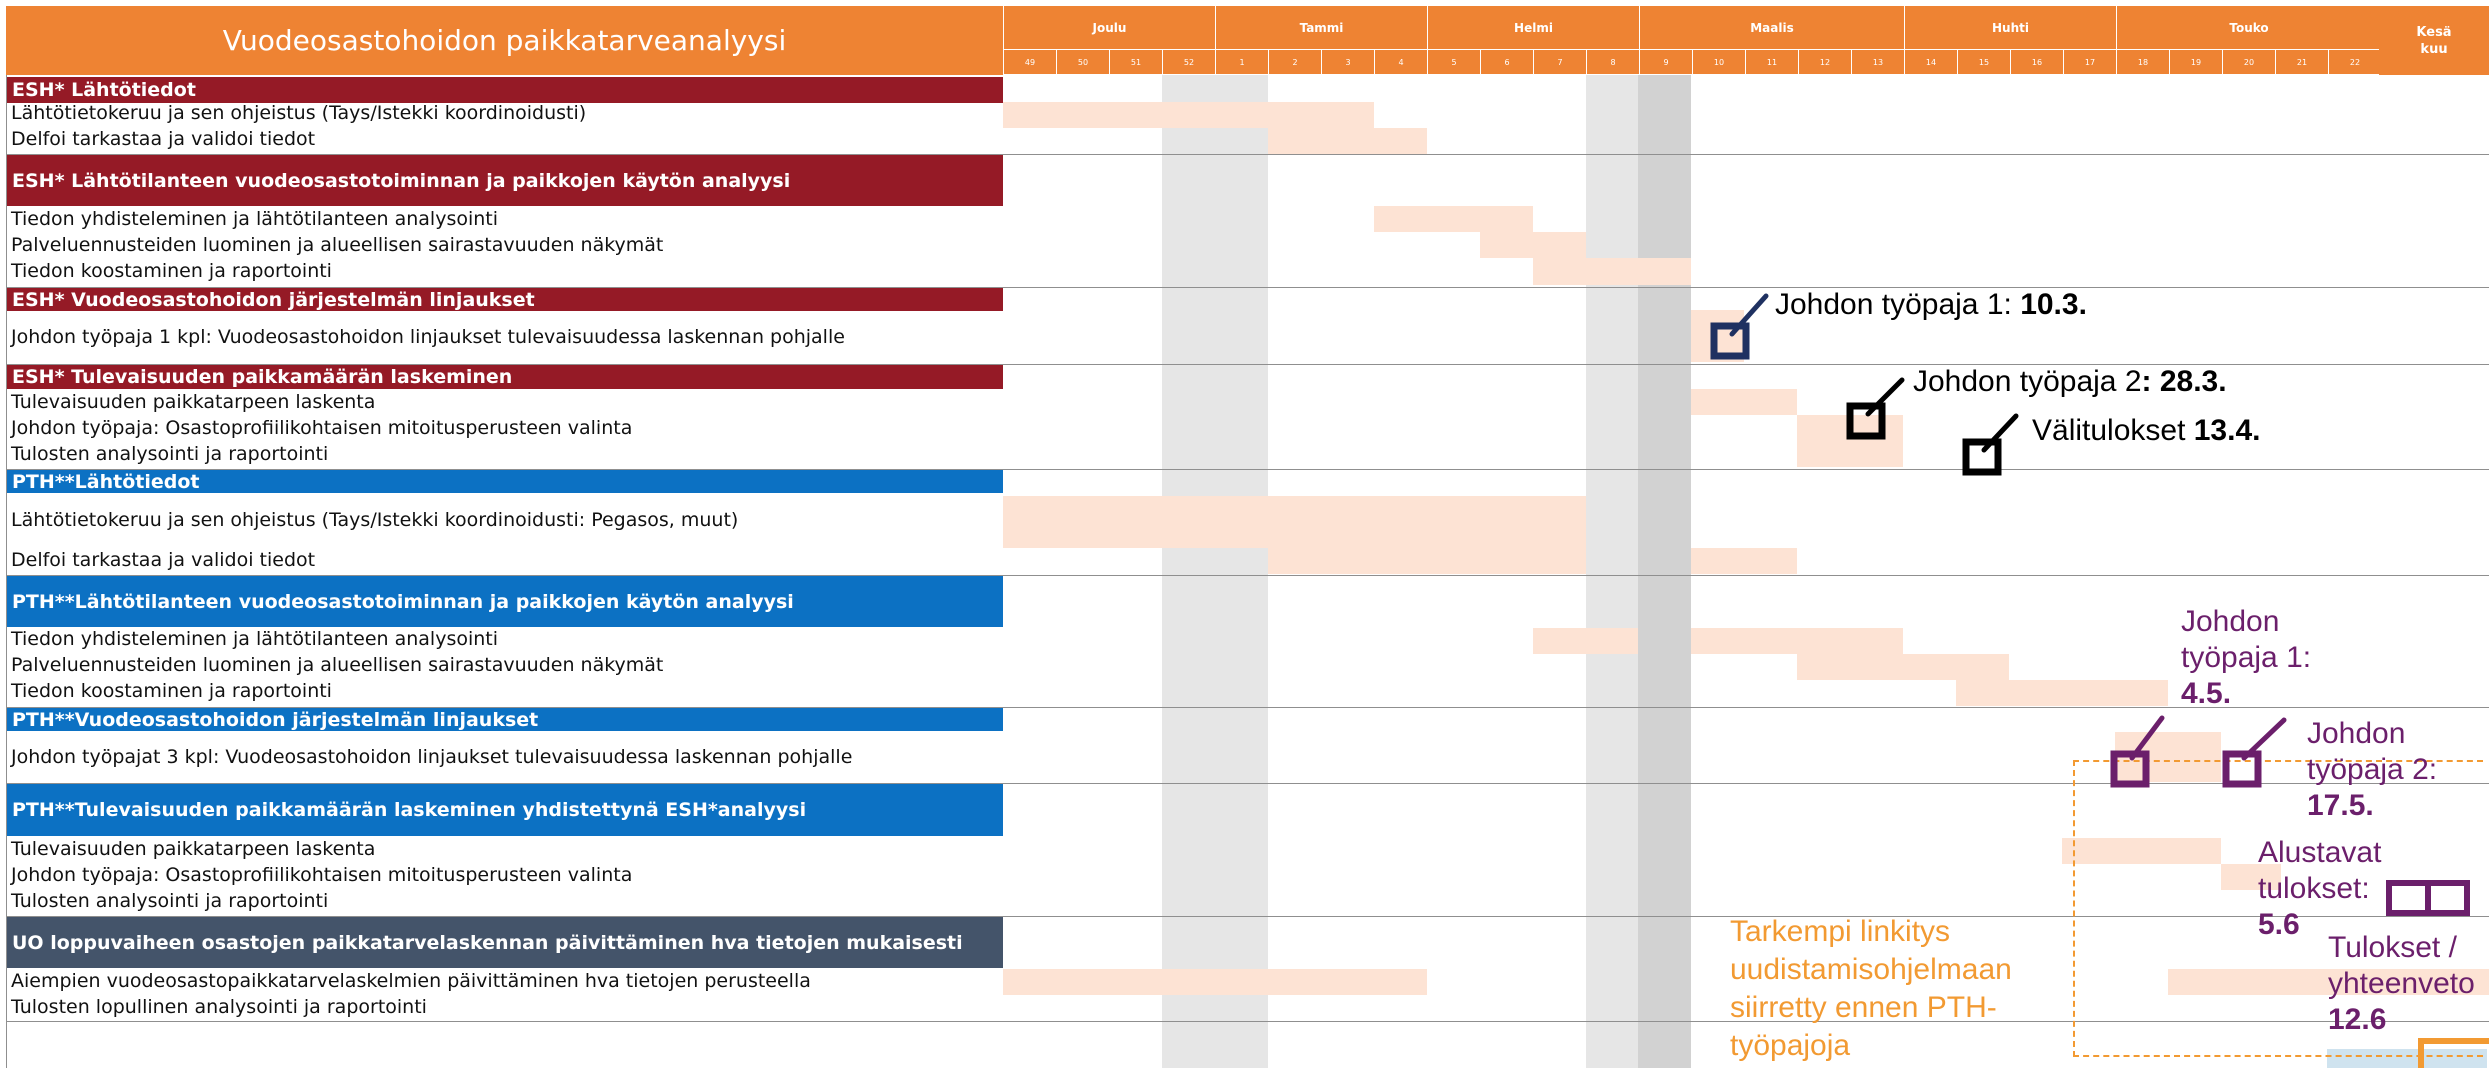 The height and width of the screenshot is (1068, 2489). Describe the element at coordinates (2070, 381) in the screenshot. I see `milestone-johdon-tyopaja-2: Johdon työpaja 2: 28.3.` at that location.